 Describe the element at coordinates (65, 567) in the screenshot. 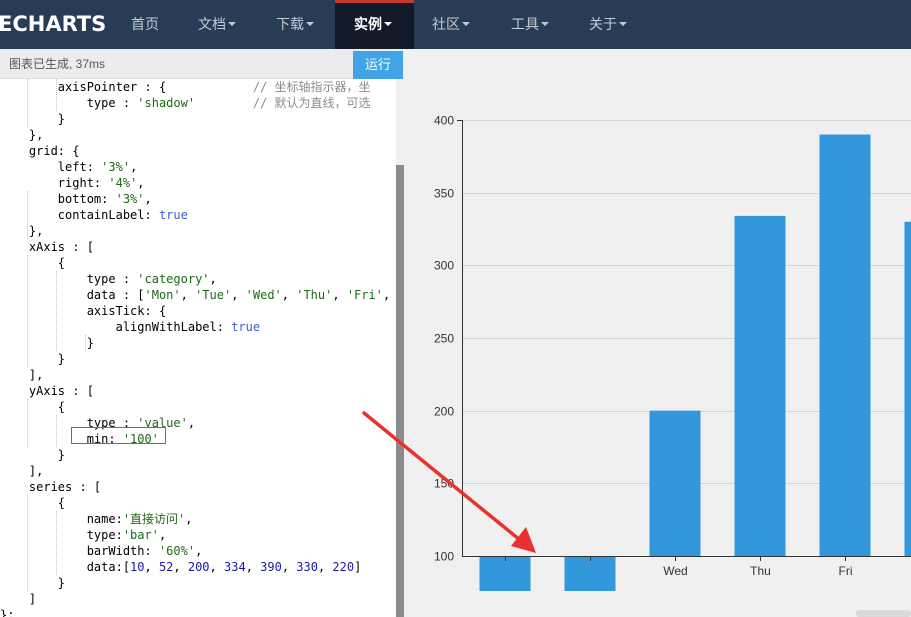

I see `code-token: data:[` at that location.